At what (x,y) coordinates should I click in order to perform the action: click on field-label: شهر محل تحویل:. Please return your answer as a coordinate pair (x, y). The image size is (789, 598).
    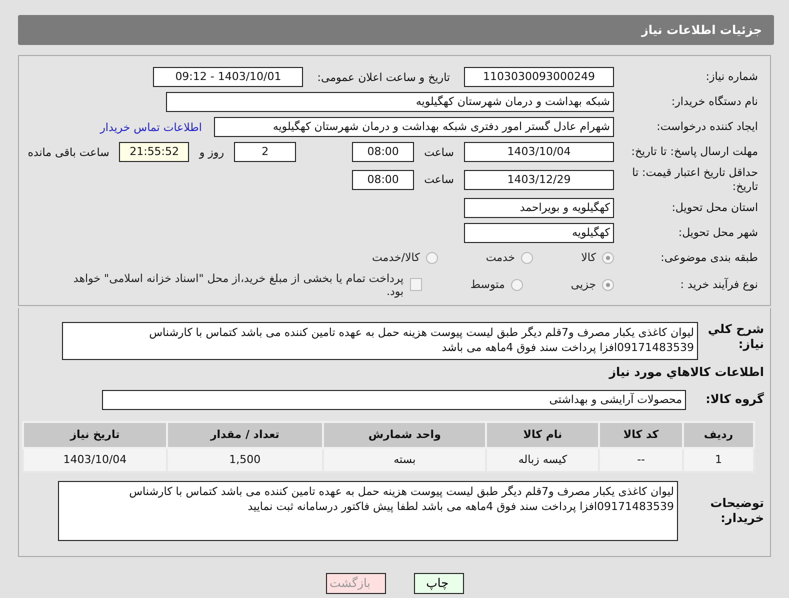
    Looking at the image, I should click on (717, 233).